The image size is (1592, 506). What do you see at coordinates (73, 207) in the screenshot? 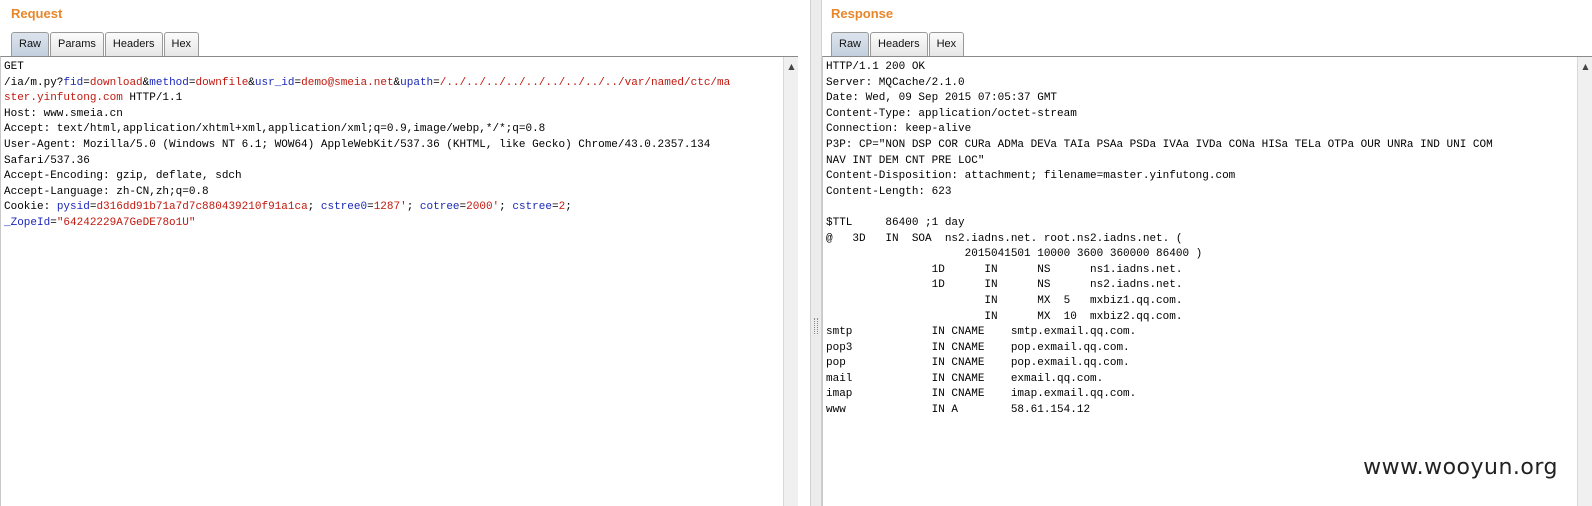
I see `param-key: pysid` at bounding box center [73, 207].